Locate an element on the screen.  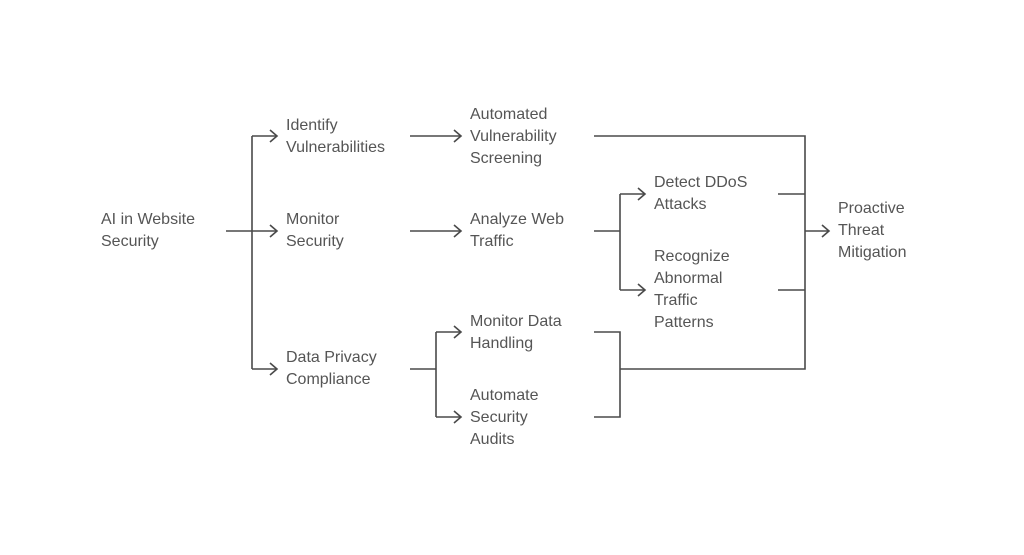
node-text: Abnormal is located at coordinates (688, 278).